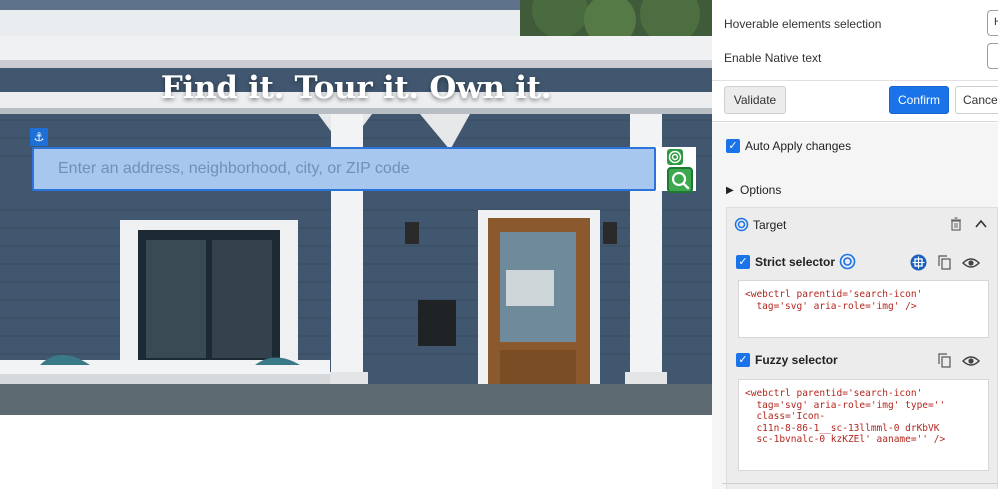 The height and width of the screenshot is (489, 998). Describe the element at coordinates (743, 360) in the screenshot. I see `fuzzy-selector-checkbox: ✓` at that location.